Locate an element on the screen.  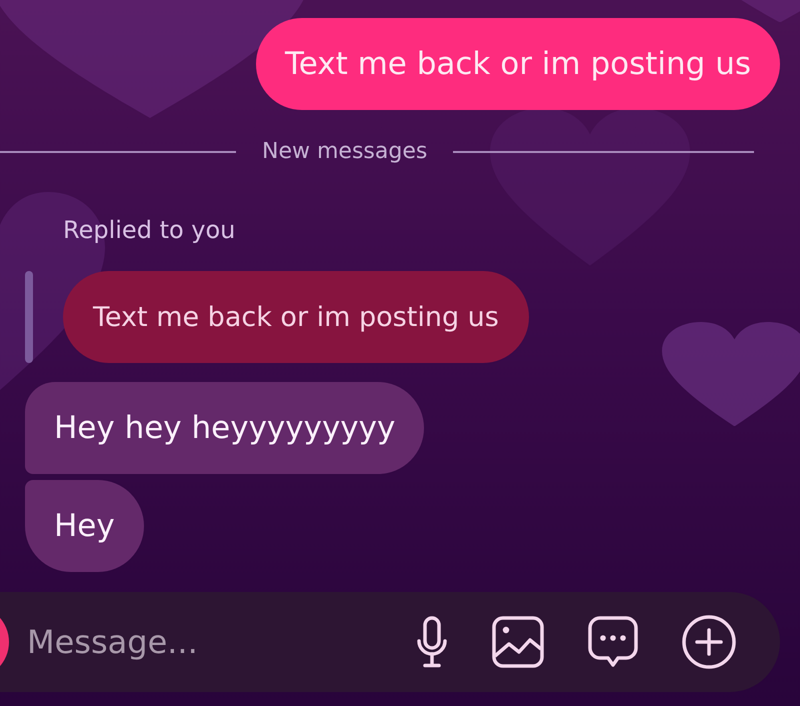
microphone-icon is located at coordinates (432, 642).